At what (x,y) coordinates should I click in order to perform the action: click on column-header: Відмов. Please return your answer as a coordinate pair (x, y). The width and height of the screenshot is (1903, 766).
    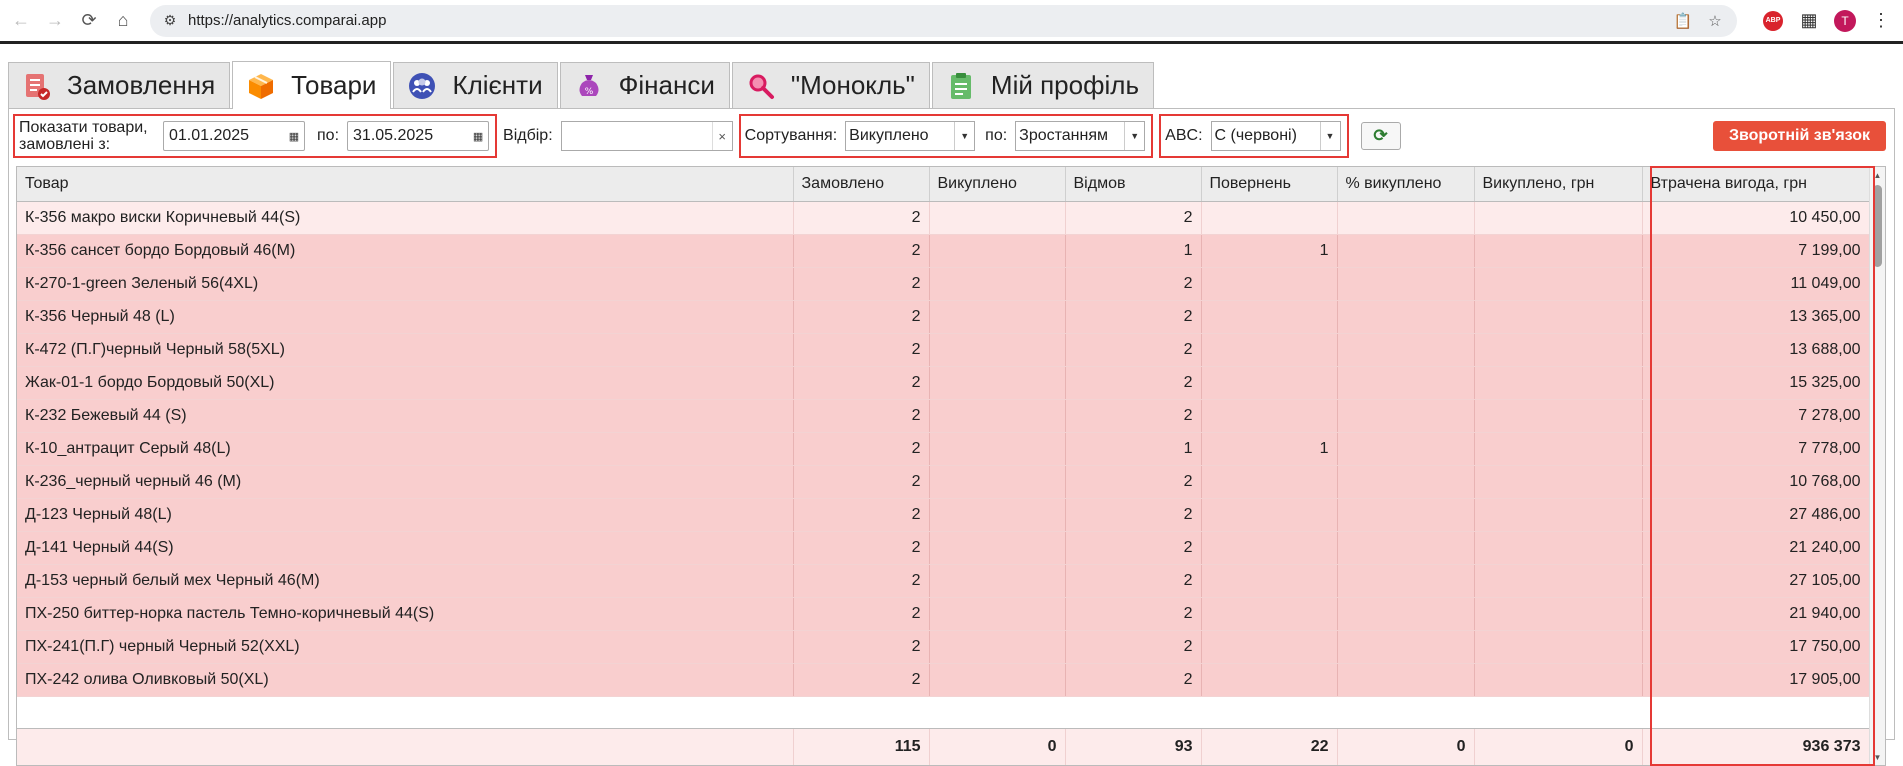
    Looking at the image, I should click on (1133, 184).